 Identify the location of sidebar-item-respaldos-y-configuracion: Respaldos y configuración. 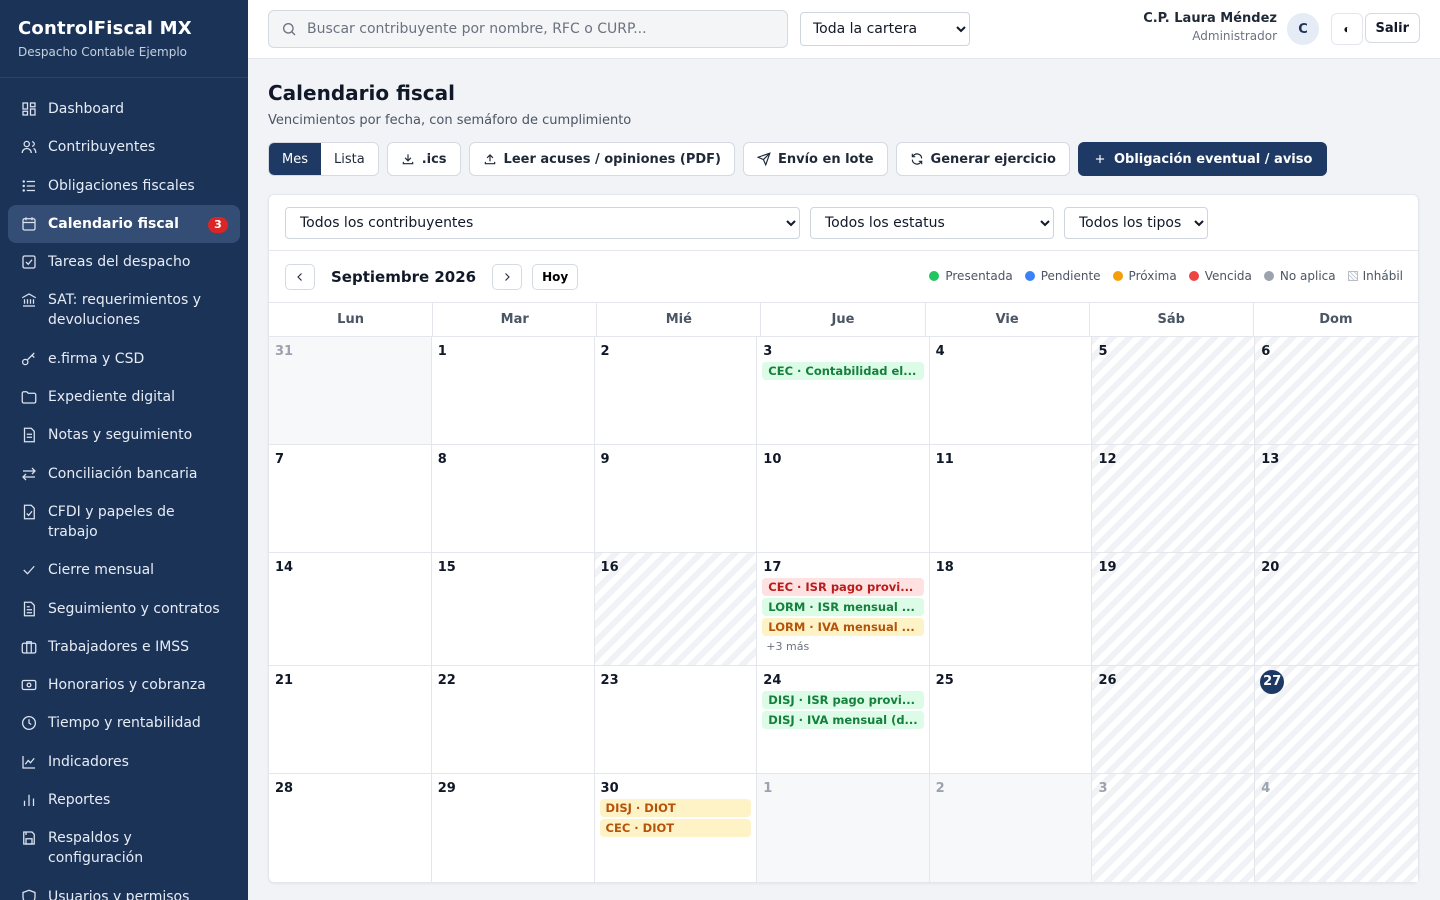
(124, 848).